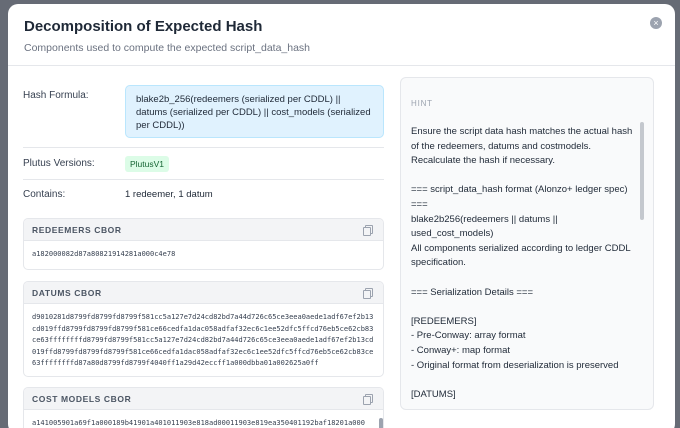  What do you see at coordinates (444, 321) in the screenshot?
I see `hint-line: [REDEEMERS]` at bounding box center [444, 321].